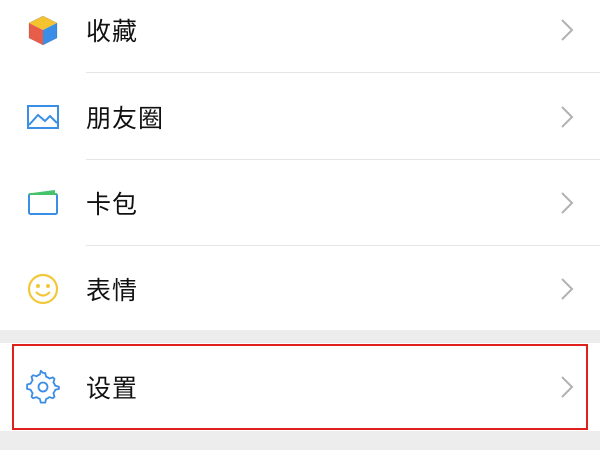 This screenshot has width=600, height=450. I want to click on moments-picture-icon, so click(43, 117).